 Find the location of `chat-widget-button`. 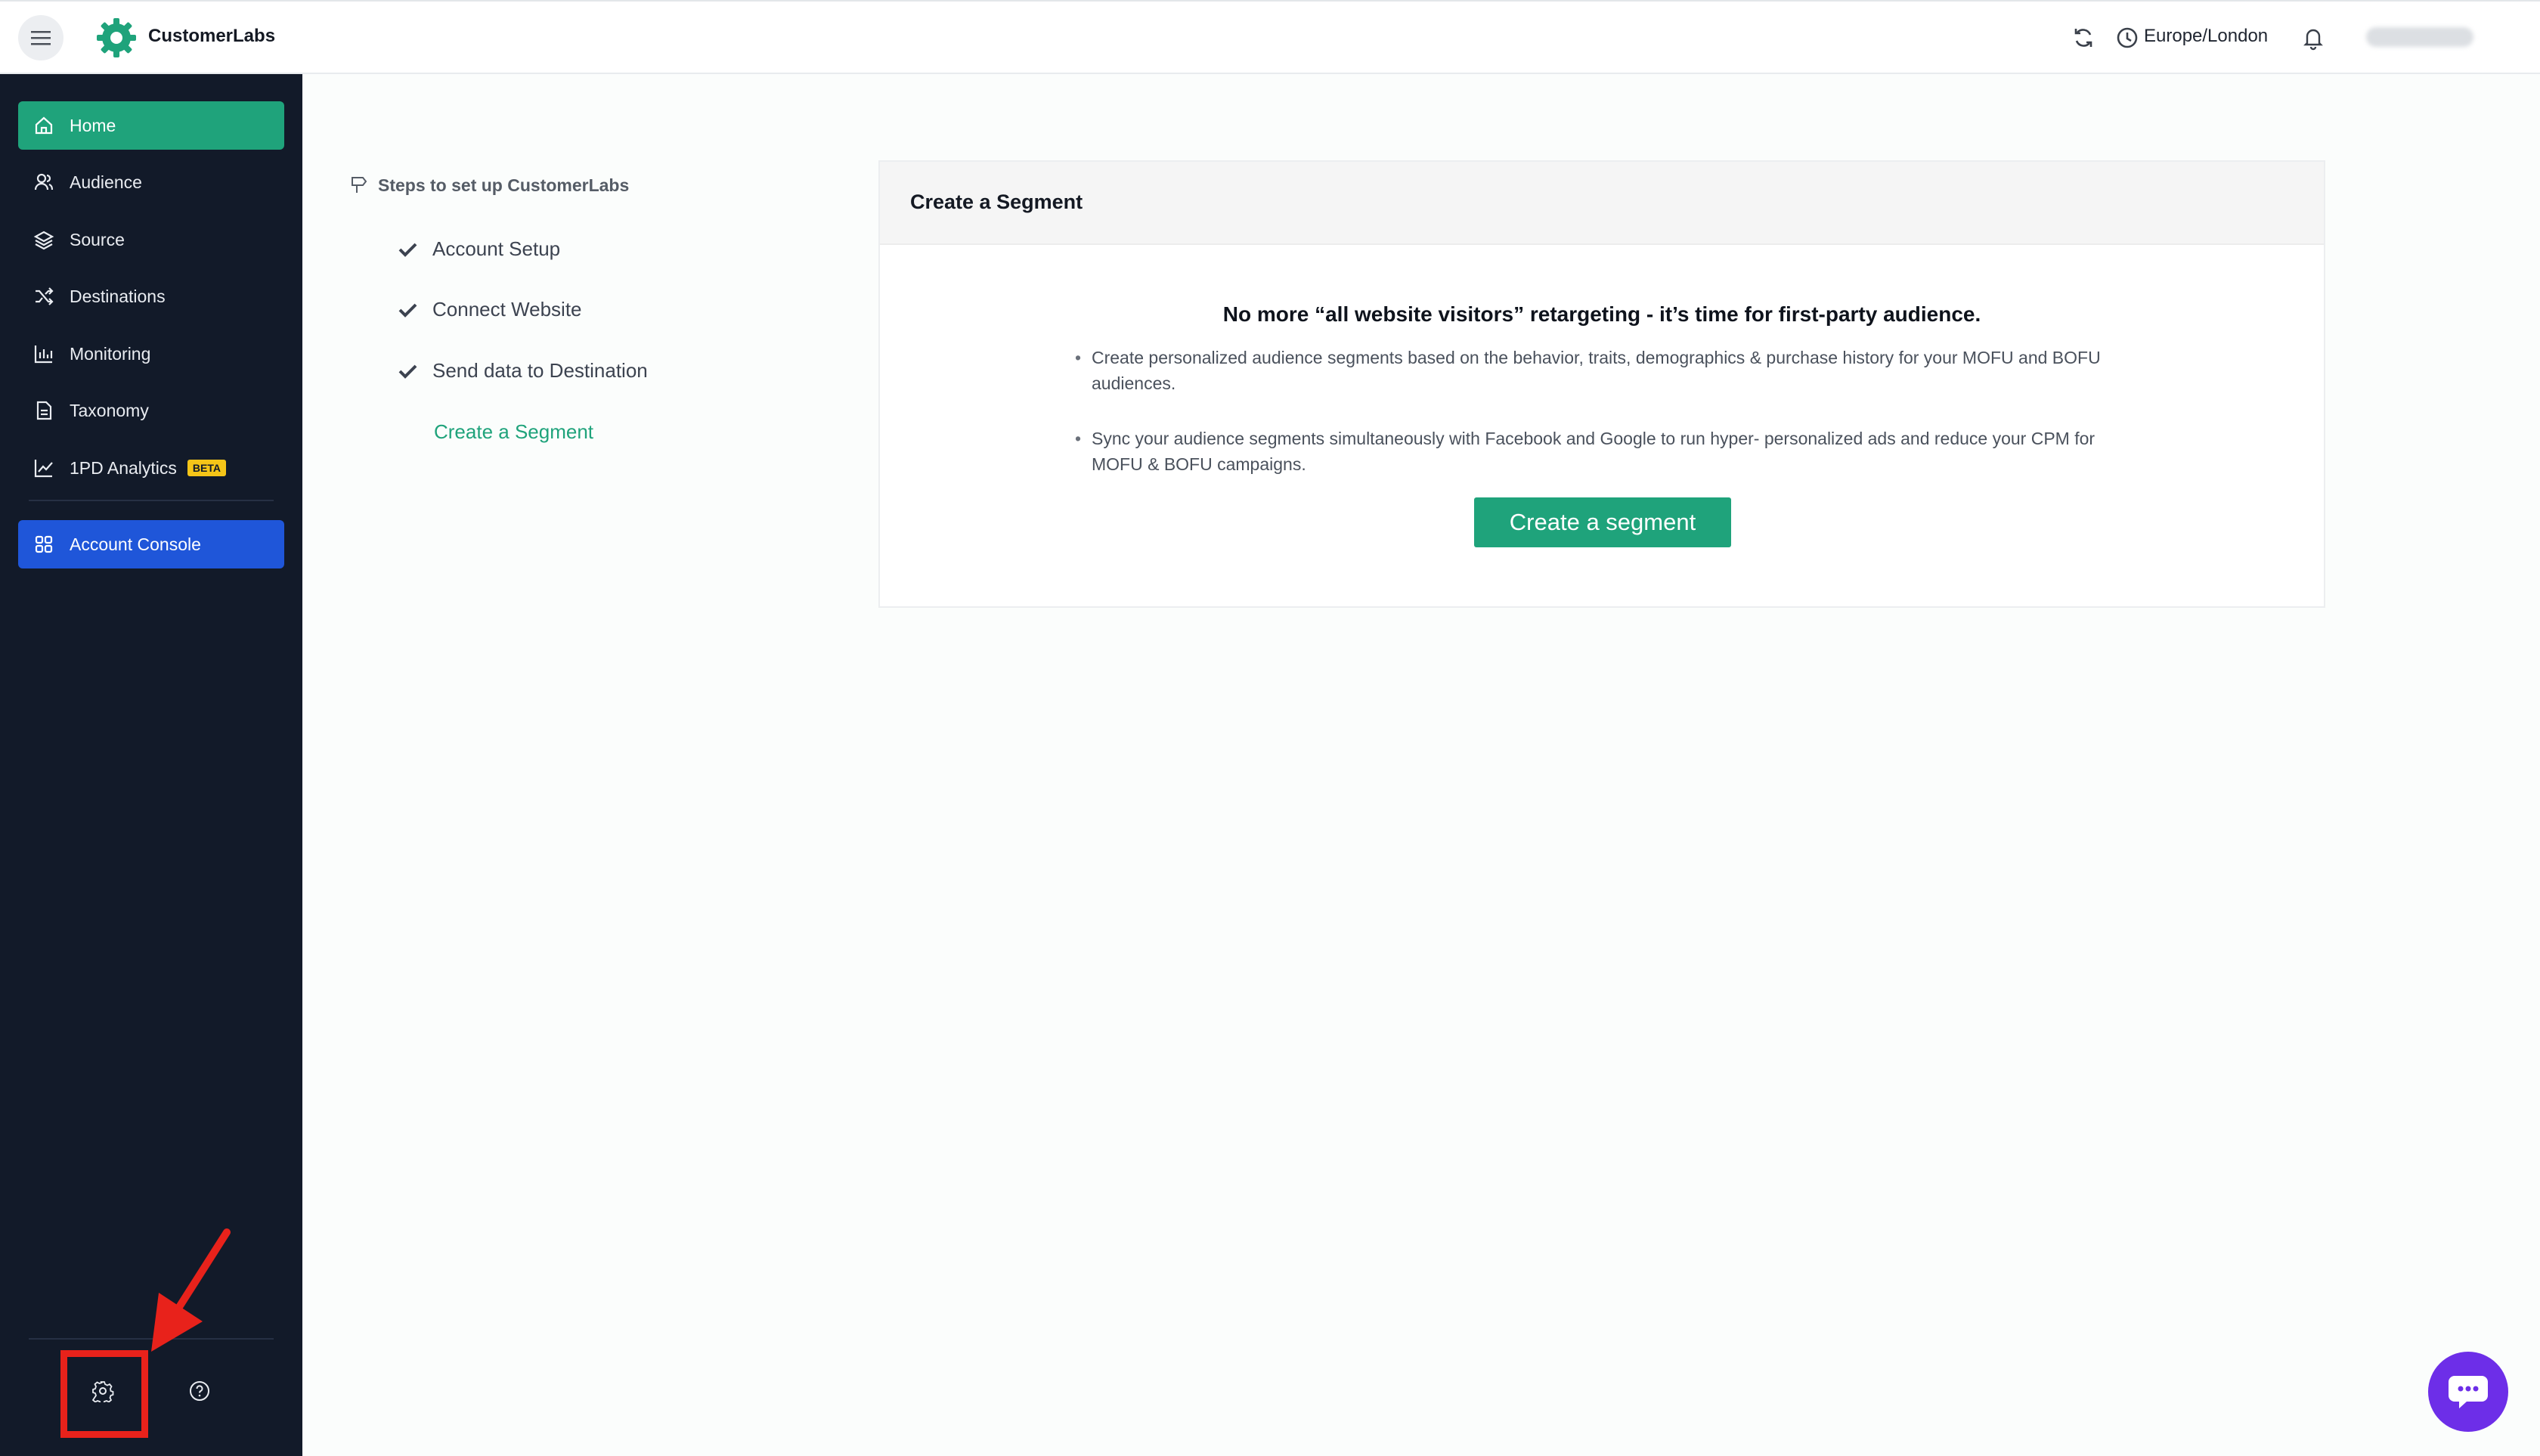

chat-widget-button is located at coordinates (2468, 1392).